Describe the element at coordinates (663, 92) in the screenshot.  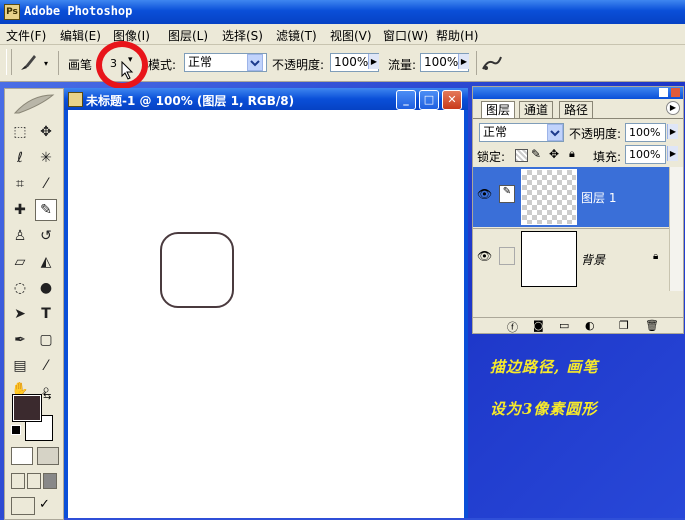
I see `palette-minimize-icon` at that location.